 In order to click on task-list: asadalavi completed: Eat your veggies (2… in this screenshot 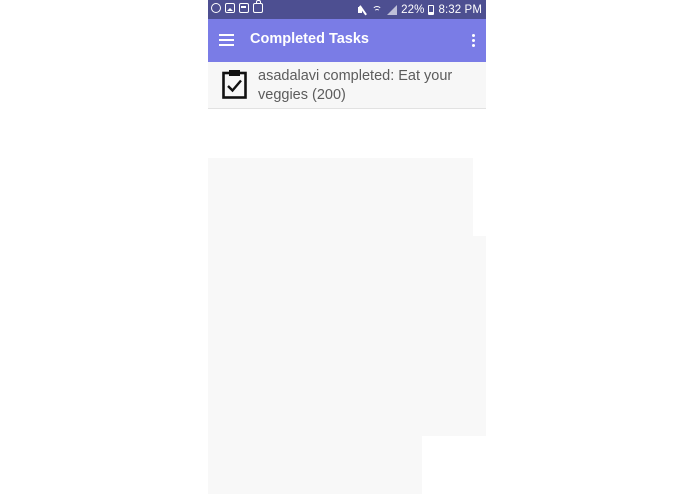, I will do `click(347, 85)`.